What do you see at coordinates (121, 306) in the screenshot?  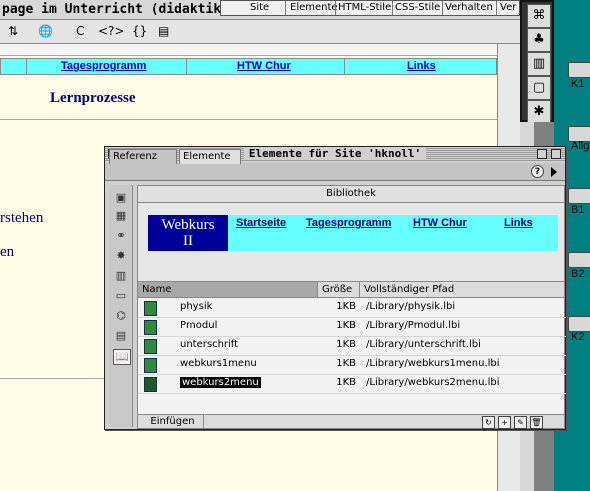 I see `asset-category-column: ▣ ▦ ⚭ ✸ ▥ ▭ ⌬ ▤ 📖` at bounding box center [121, 306].